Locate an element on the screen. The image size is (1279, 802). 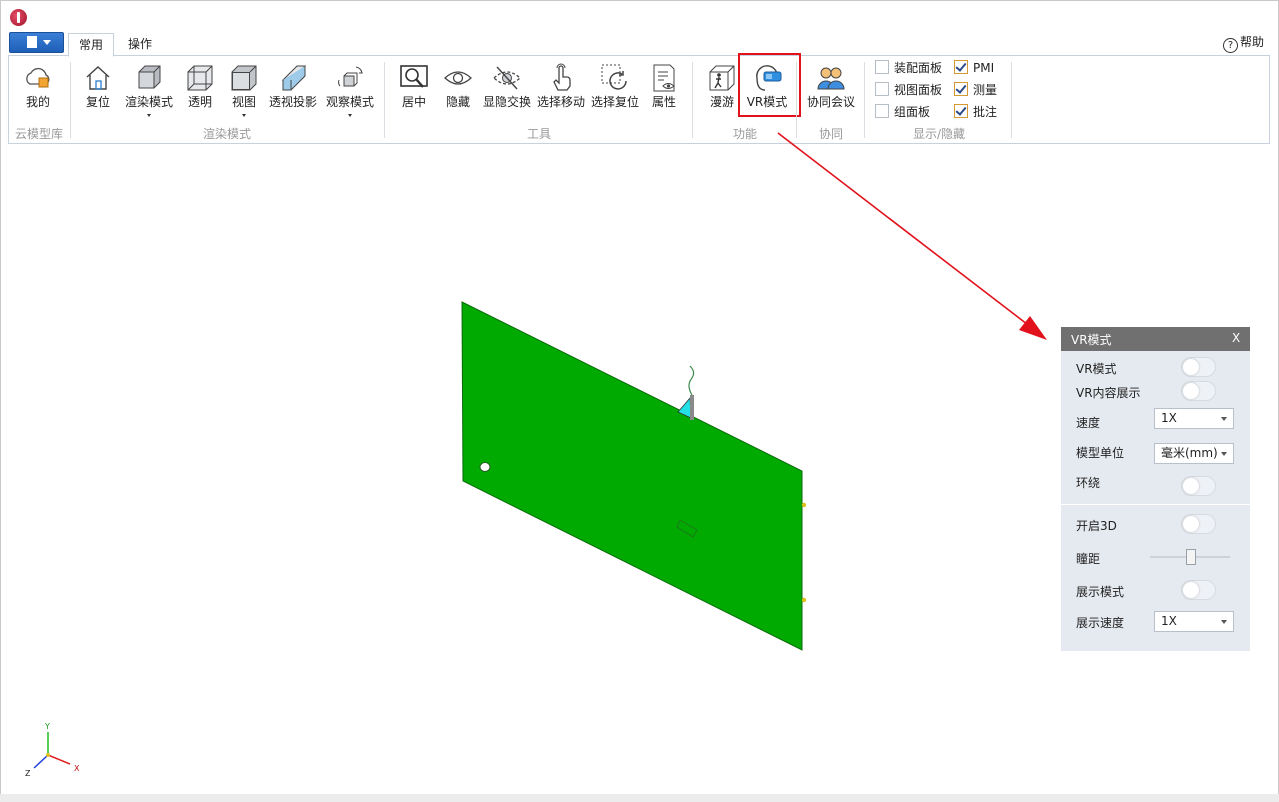
open3d-row-label: 开启3D is located at coordinates (1096, 526).